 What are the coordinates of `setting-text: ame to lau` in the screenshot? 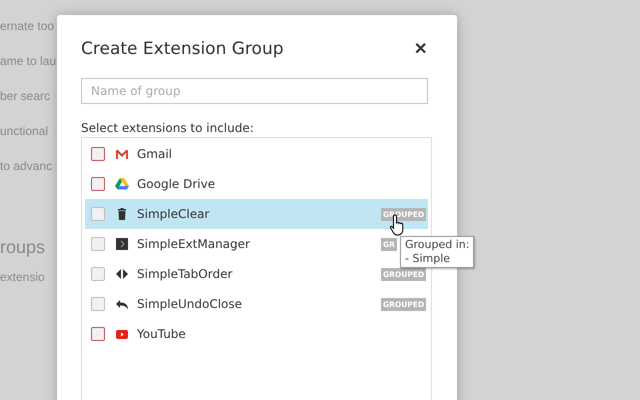 It's located at (28, 61).